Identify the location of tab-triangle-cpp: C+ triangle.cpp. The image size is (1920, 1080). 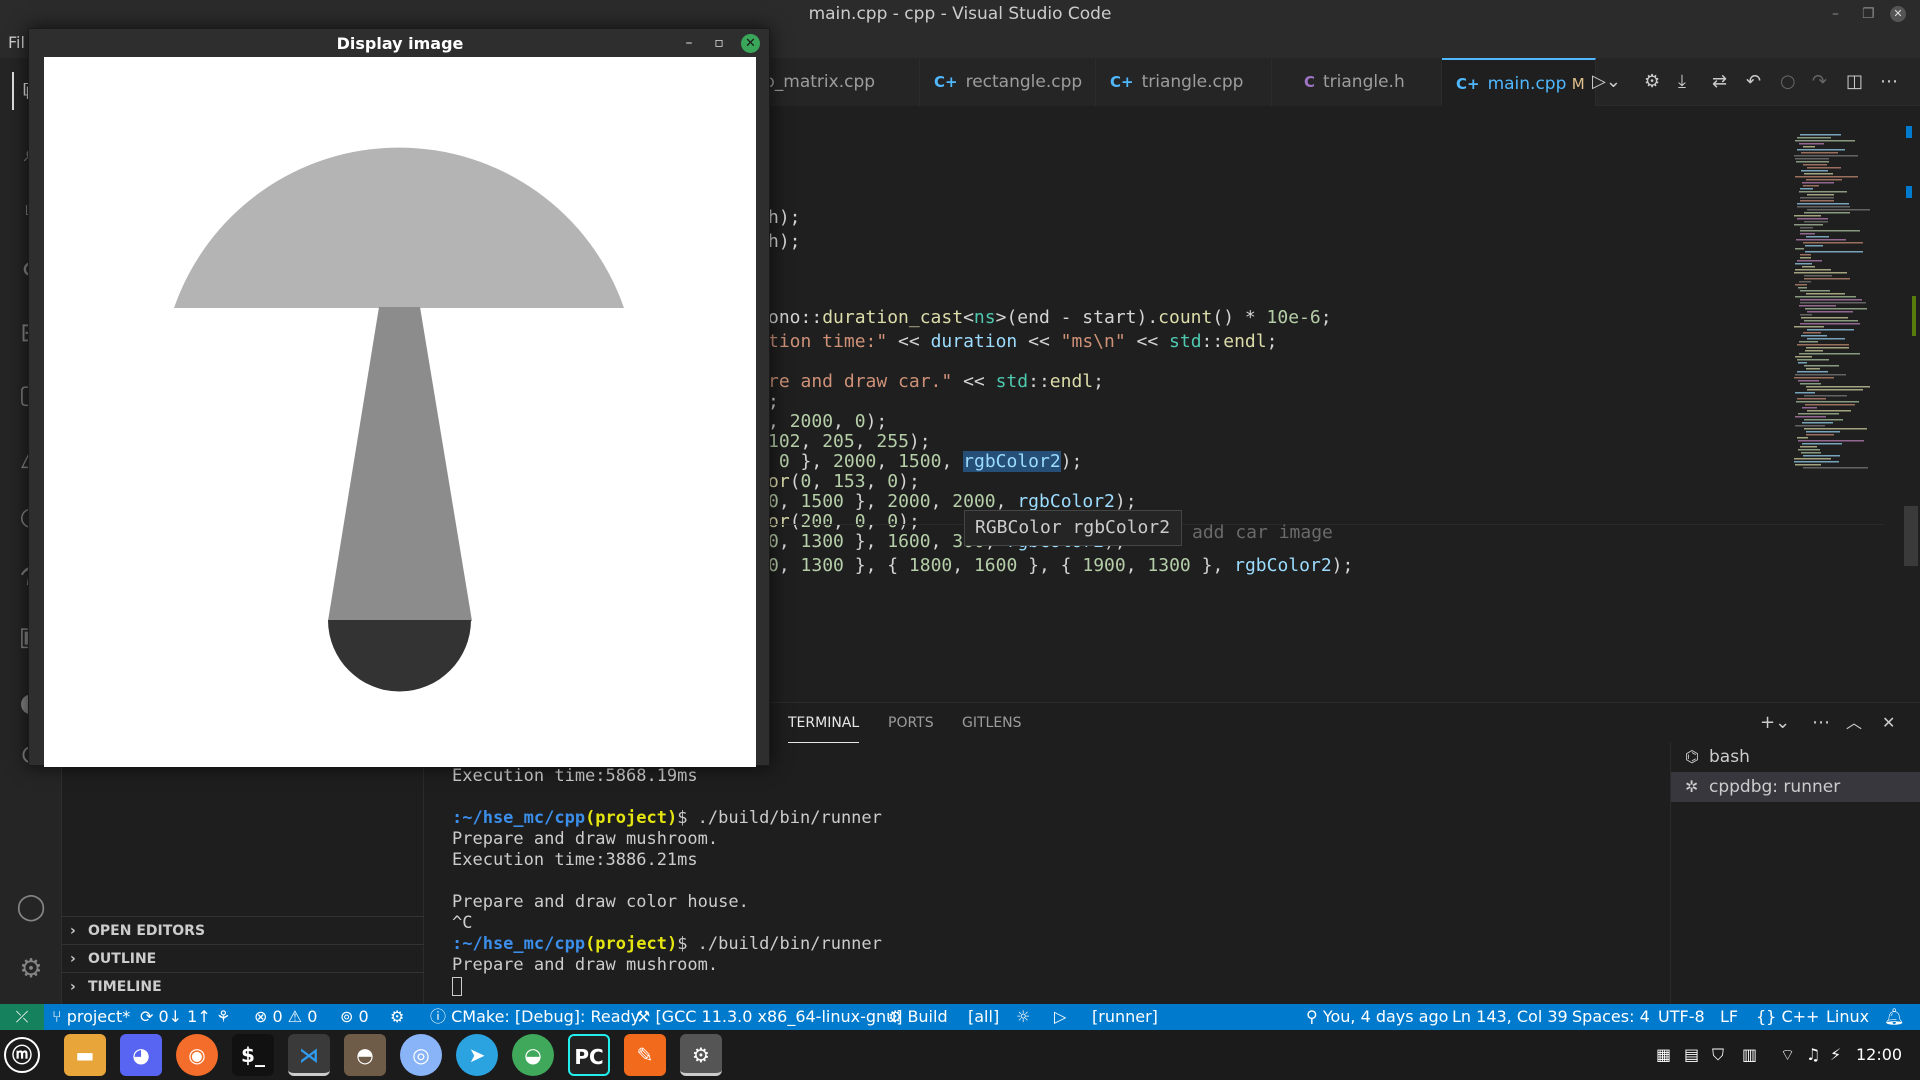
(1184, 82).